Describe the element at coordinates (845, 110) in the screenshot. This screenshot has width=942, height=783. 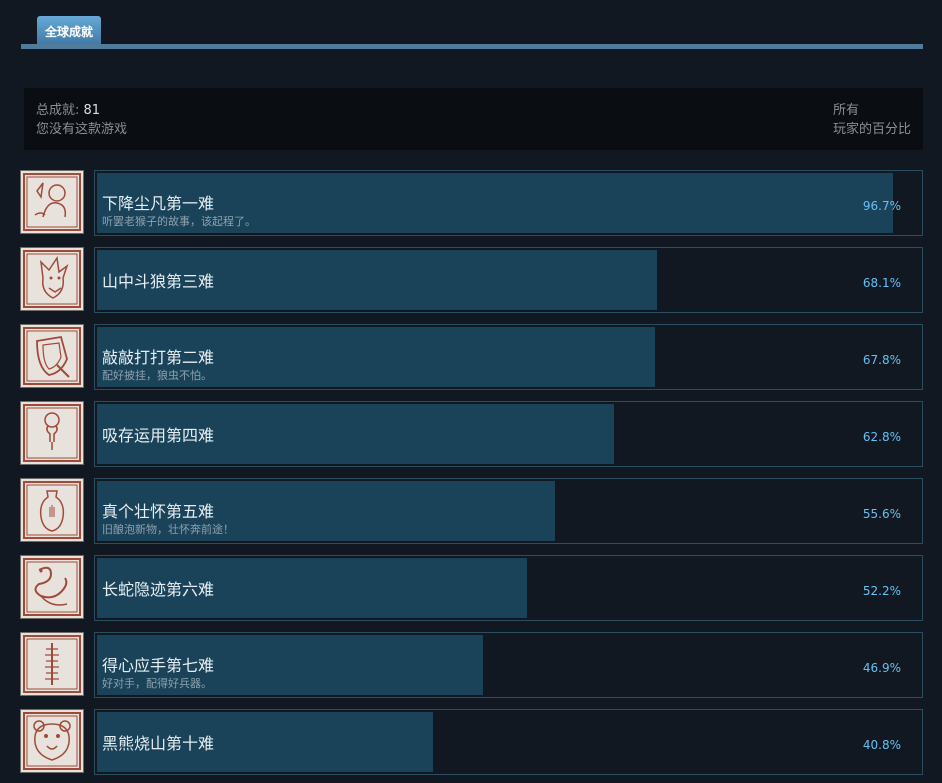
I see `column-label-line1: 所有` at that location.